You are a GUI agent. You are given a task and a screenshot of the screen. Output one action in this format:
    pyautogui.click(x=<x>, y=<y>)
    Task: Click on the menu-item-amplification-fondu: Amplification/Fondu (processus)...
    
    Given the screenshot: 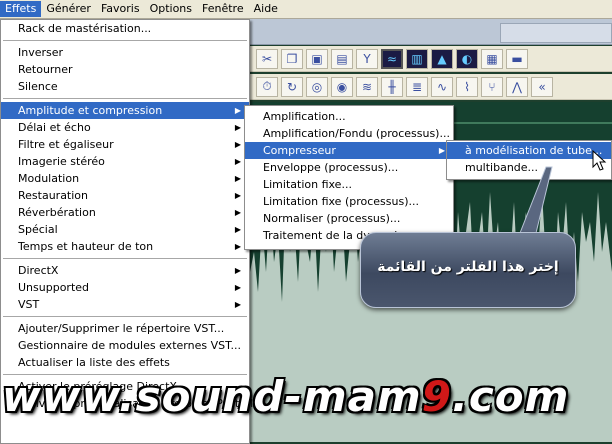 What is the action you would take?
    pyautogui.click(x=349, y=133)
    